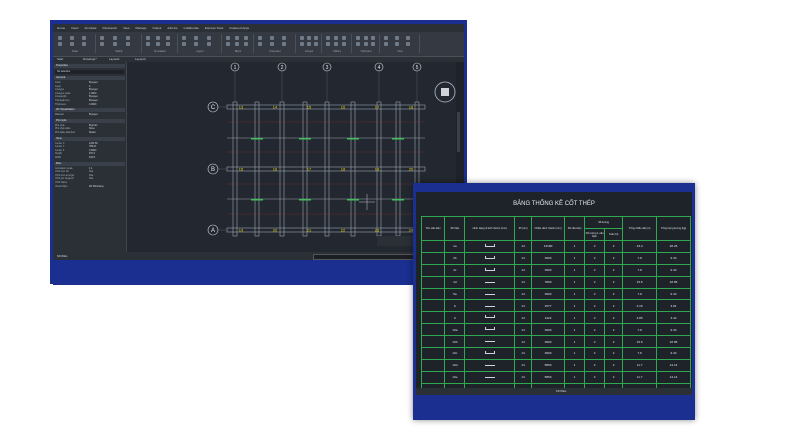 Image resolution: width=794 pixels, height=434 pixels. Describe the element at coordinates (89, 78) in the screenshot. I see `palette-section-header: General` at that location.